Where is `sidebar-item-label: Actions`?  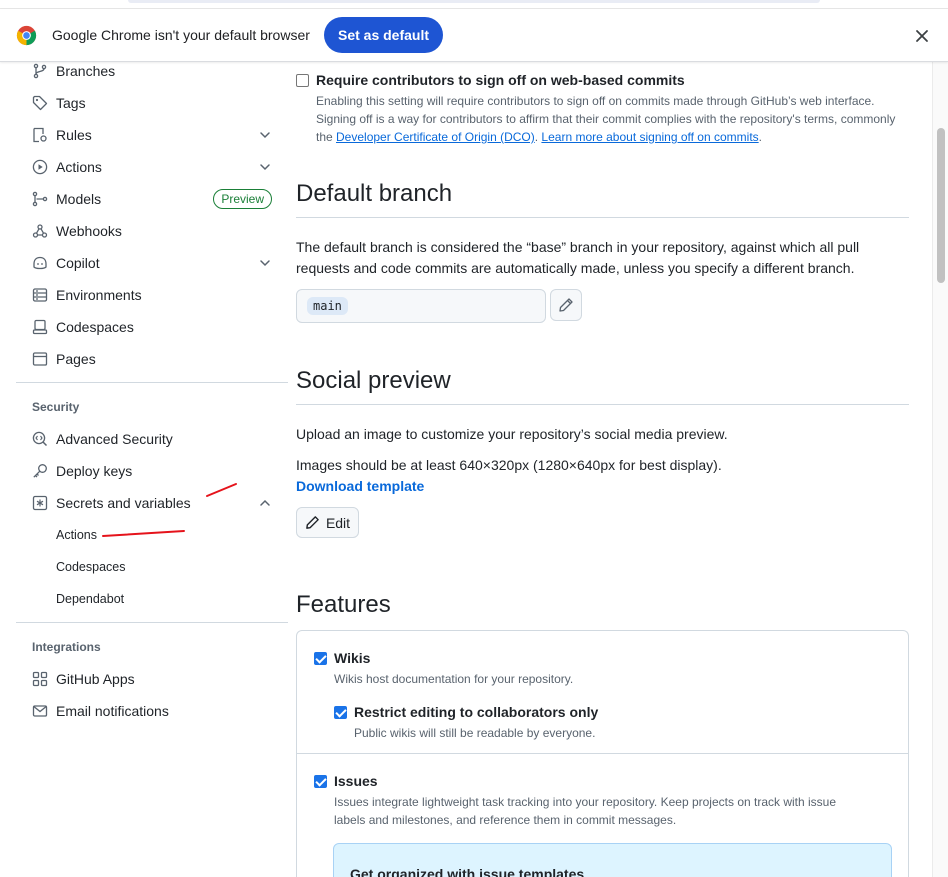 sidebar-item-label: Actions is located at coordinates (79, 167).